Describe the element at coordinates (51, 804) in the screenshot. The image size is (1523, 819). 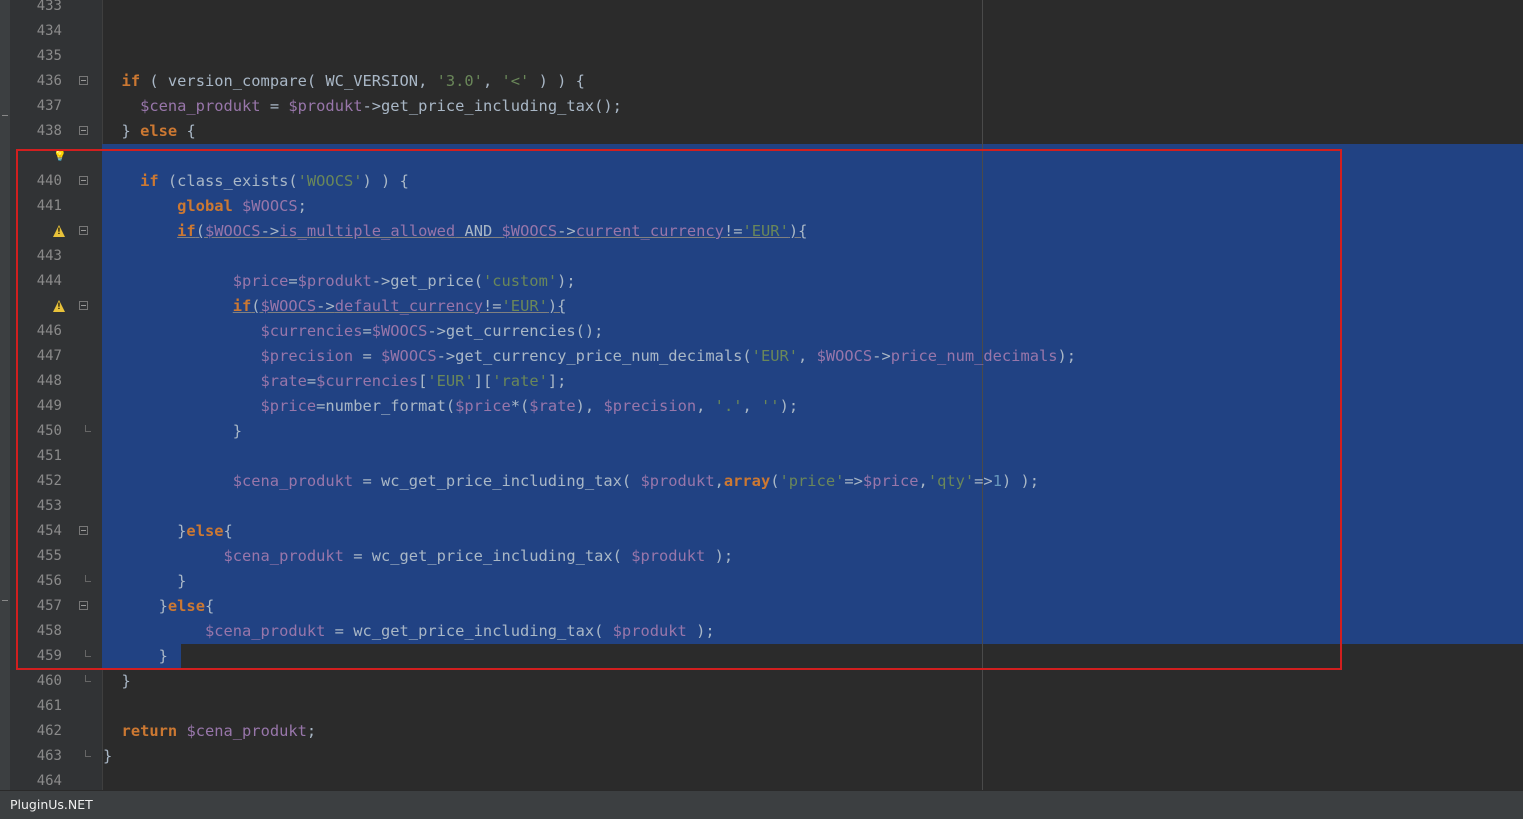
I see `watermark-text: PluginUs.NET` at that location.